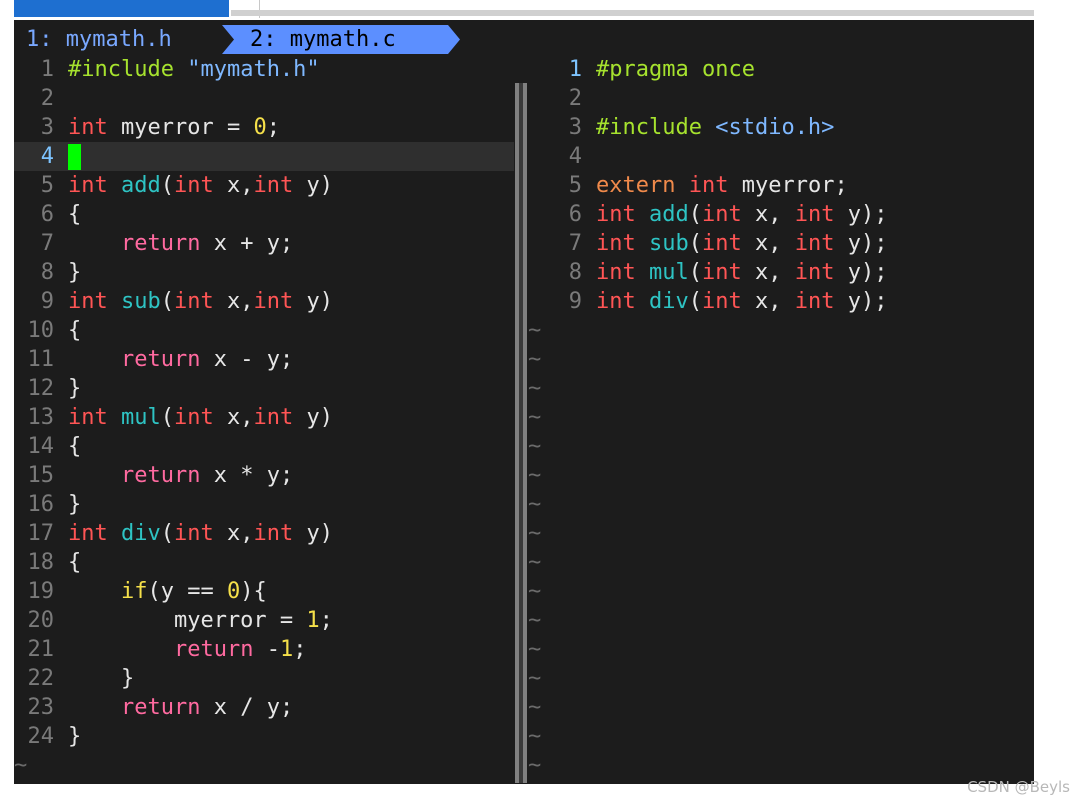 Image resolution: width=1075 pixels, height=801 pixels. I want to click on code-line: 3 #include <stdio.h>, so click(780, 127).